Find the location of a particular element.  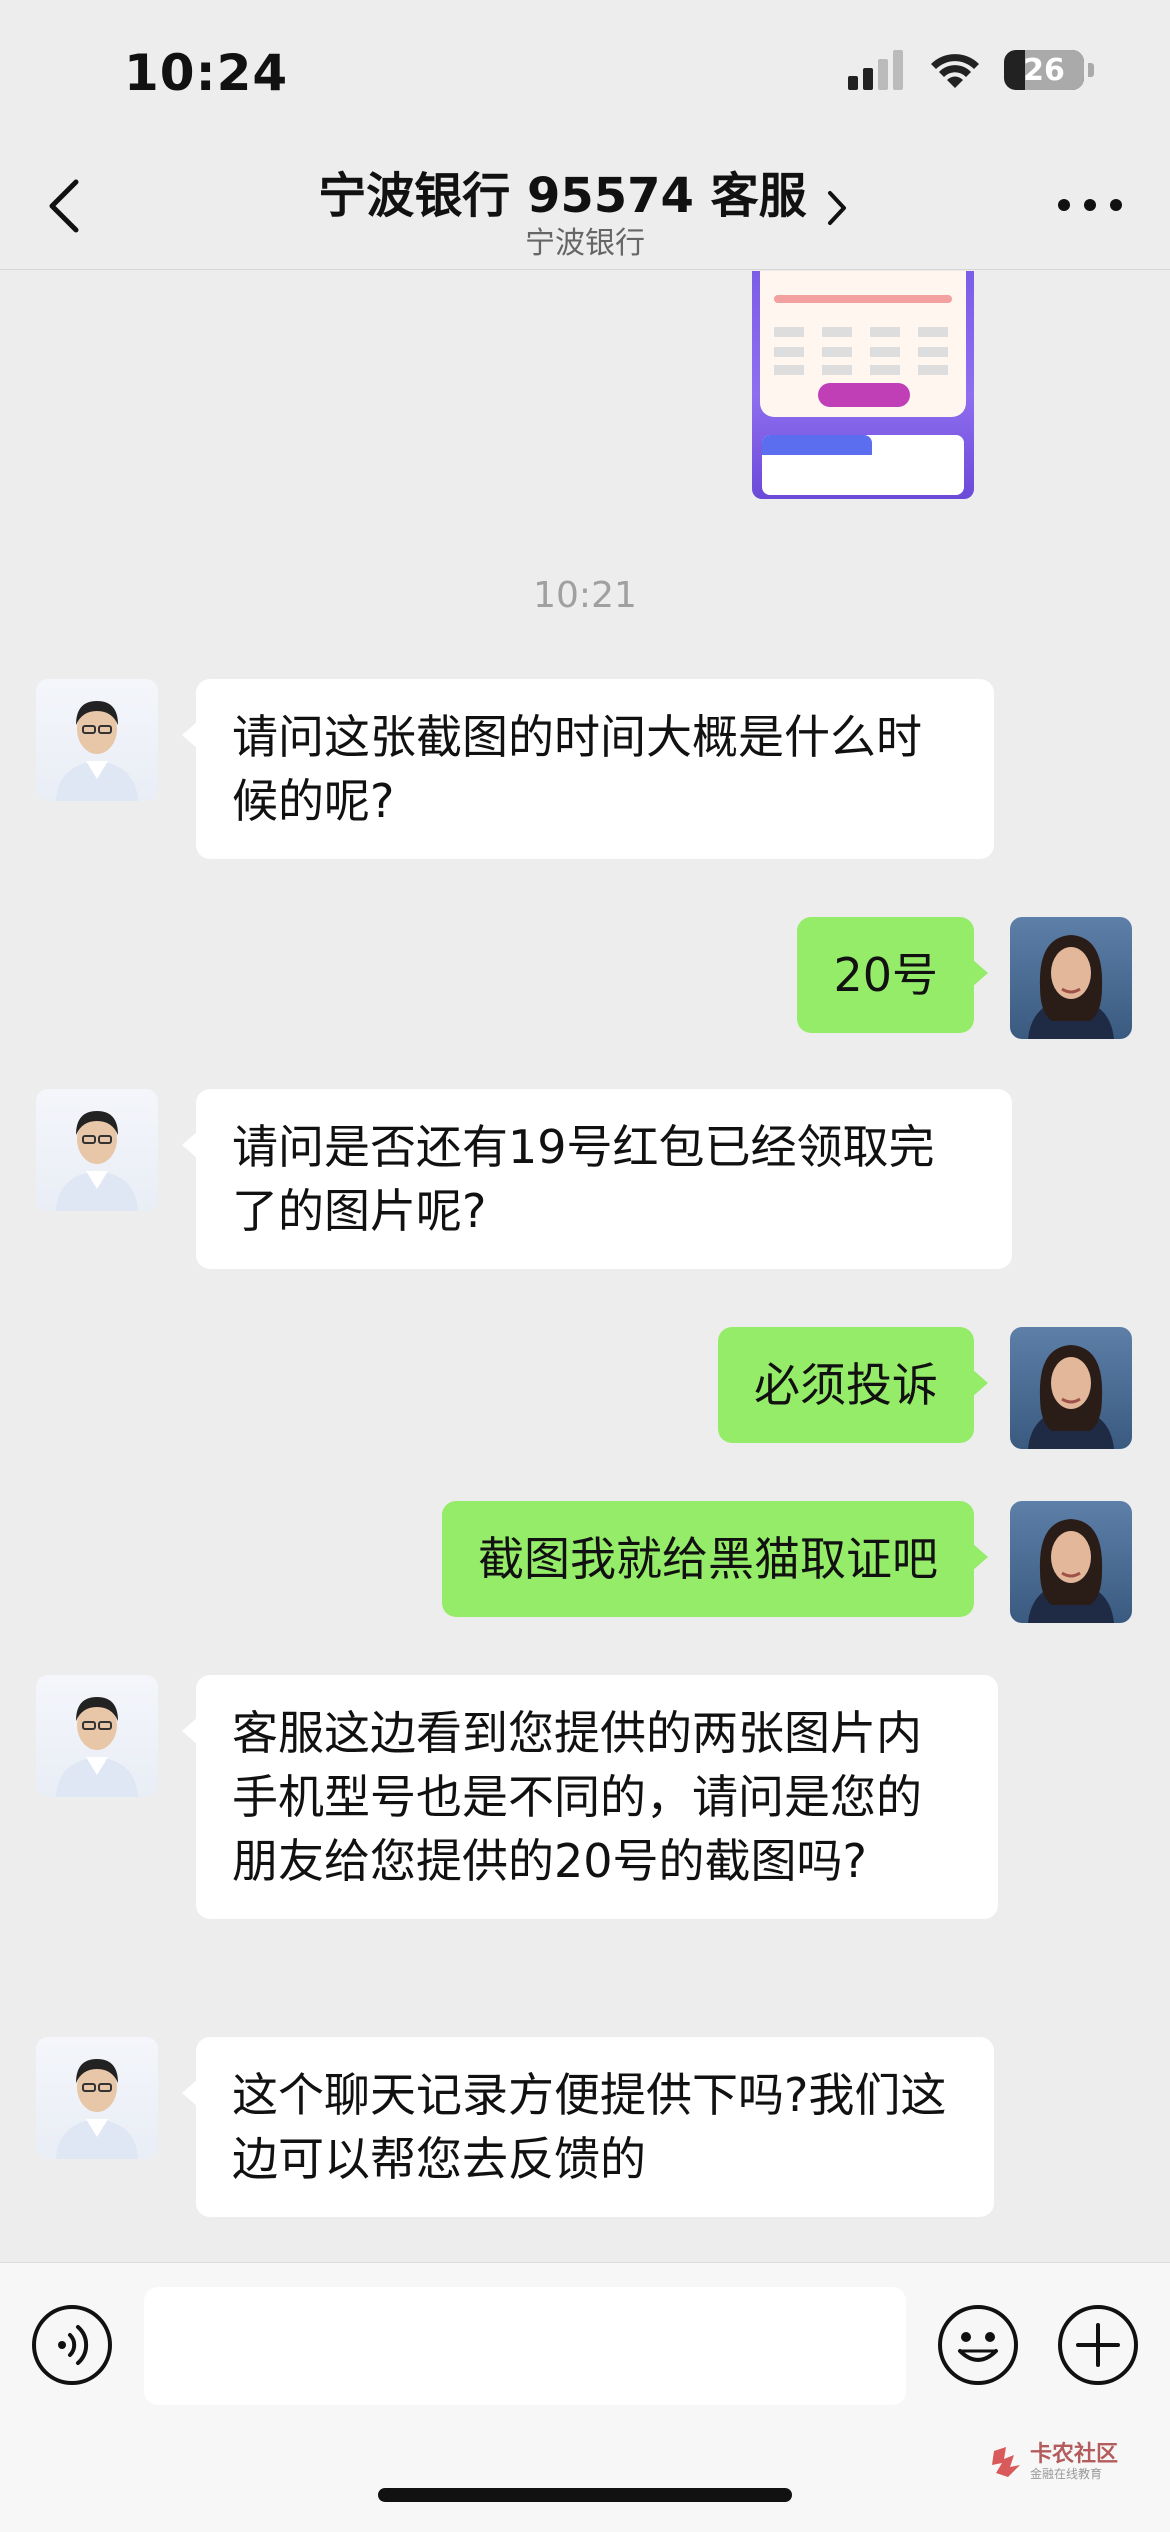

wifi-icon is located at coordinates (955, 71).